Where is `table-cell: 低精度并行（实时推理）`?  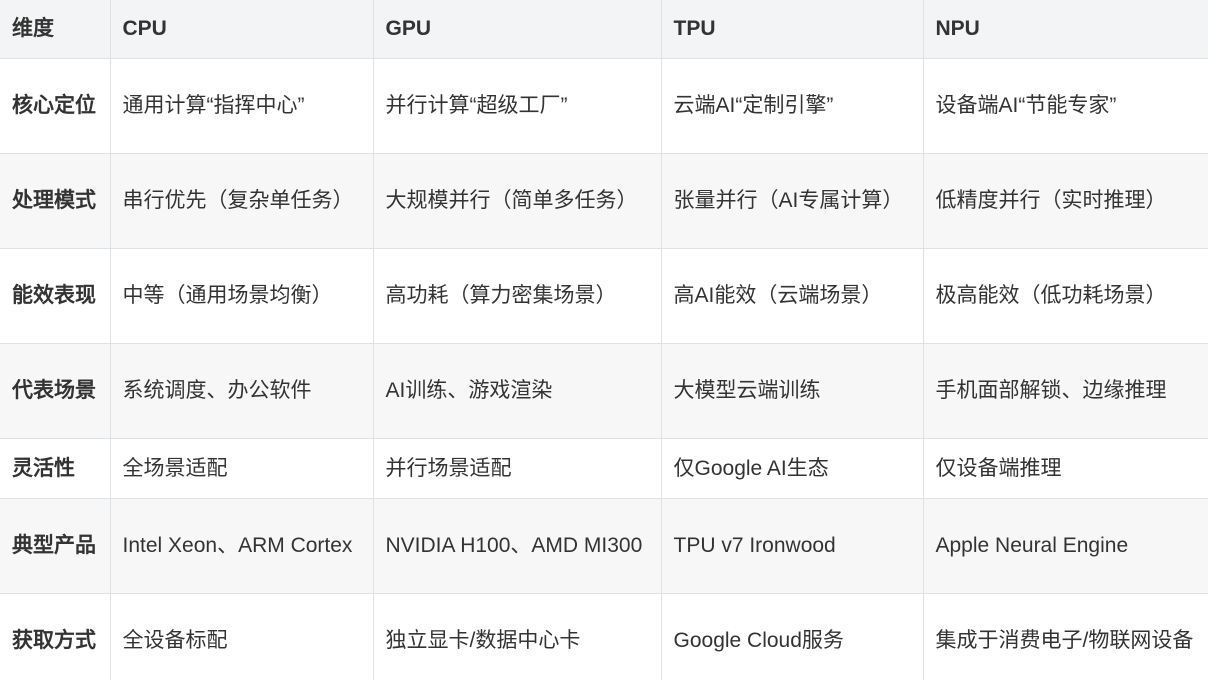
table-cell: 低精度并行（实时推理） is located at coordinates (1065, 201).